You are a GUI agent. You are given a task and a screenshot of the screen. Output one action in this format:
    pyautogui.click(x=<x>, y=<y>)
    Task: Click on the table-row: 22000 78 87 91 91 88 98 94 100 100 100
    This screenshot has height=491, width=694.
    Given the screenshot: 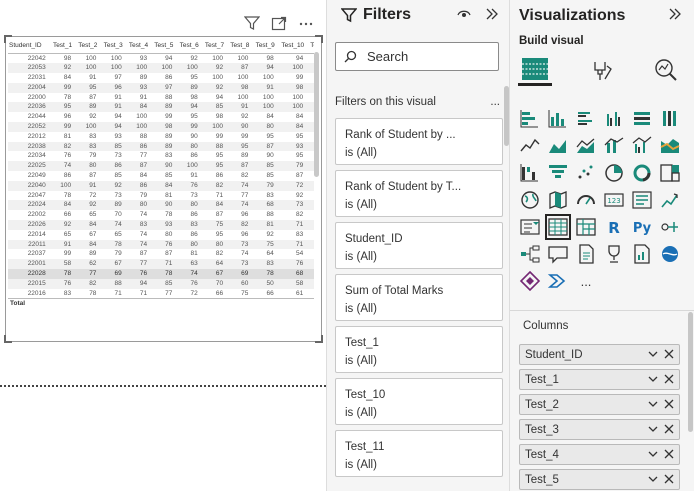 What is the action you would take?
    pyautogui.click(x=161, y=98)
    